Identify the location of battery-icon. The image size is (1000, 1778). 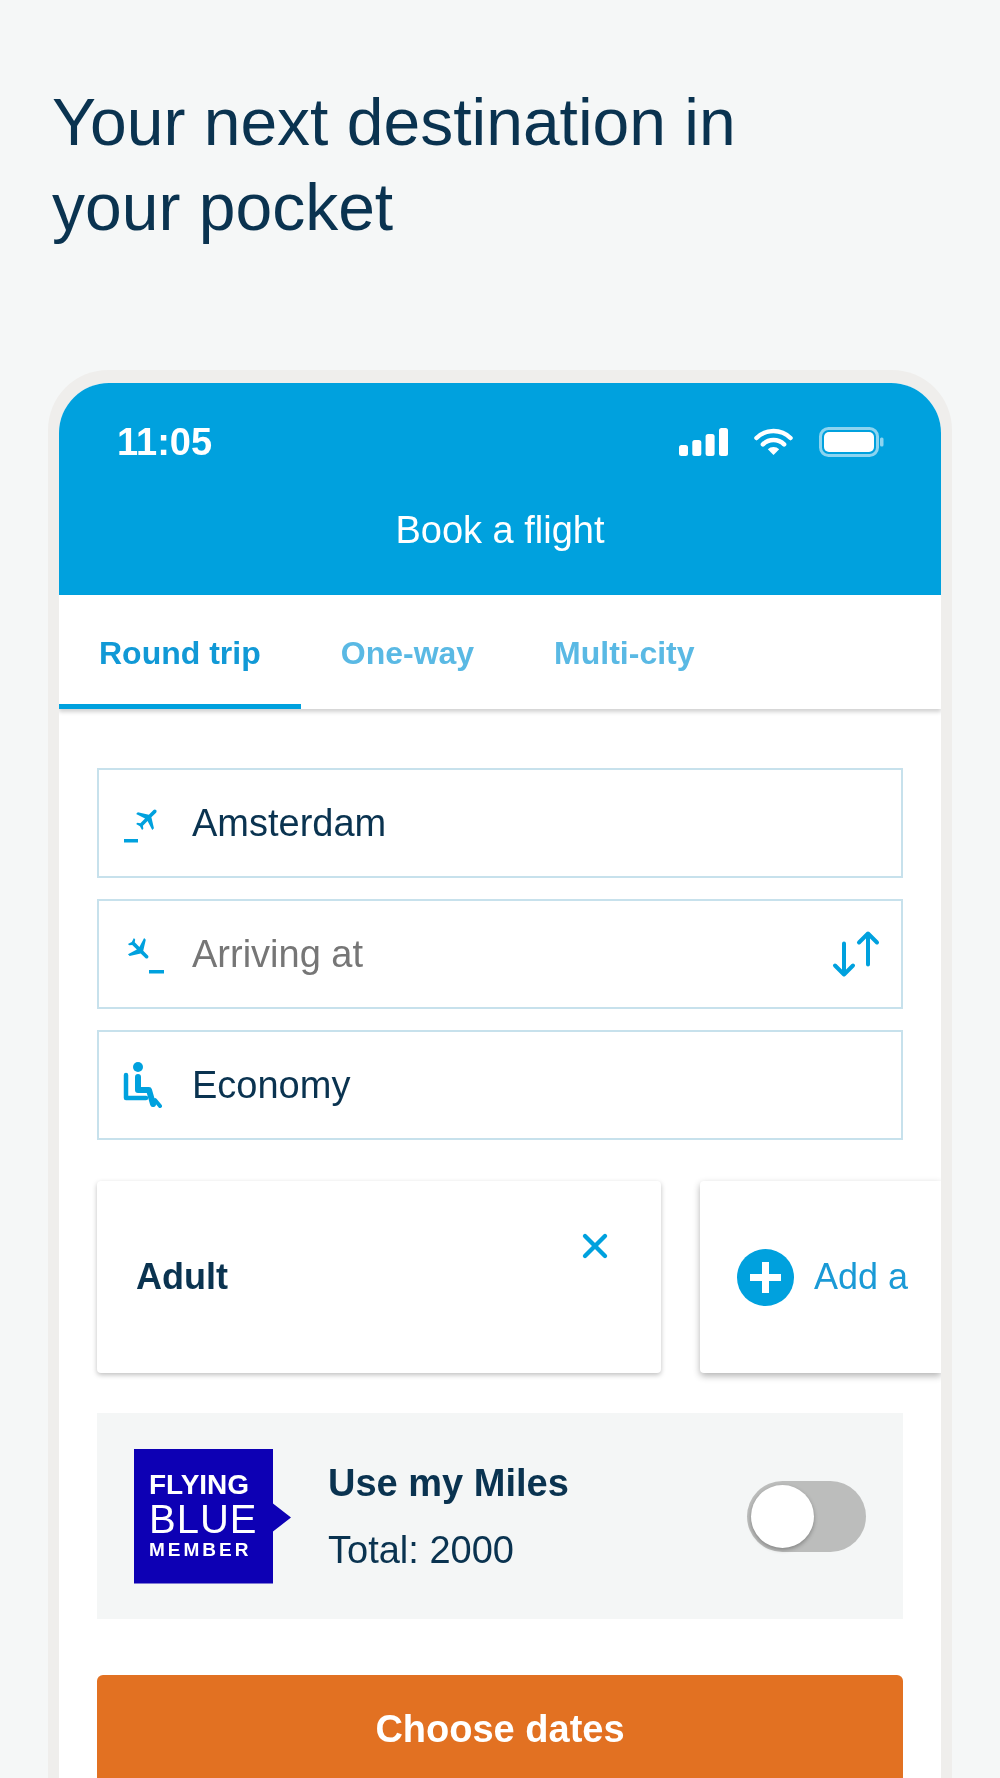
(851, 442).